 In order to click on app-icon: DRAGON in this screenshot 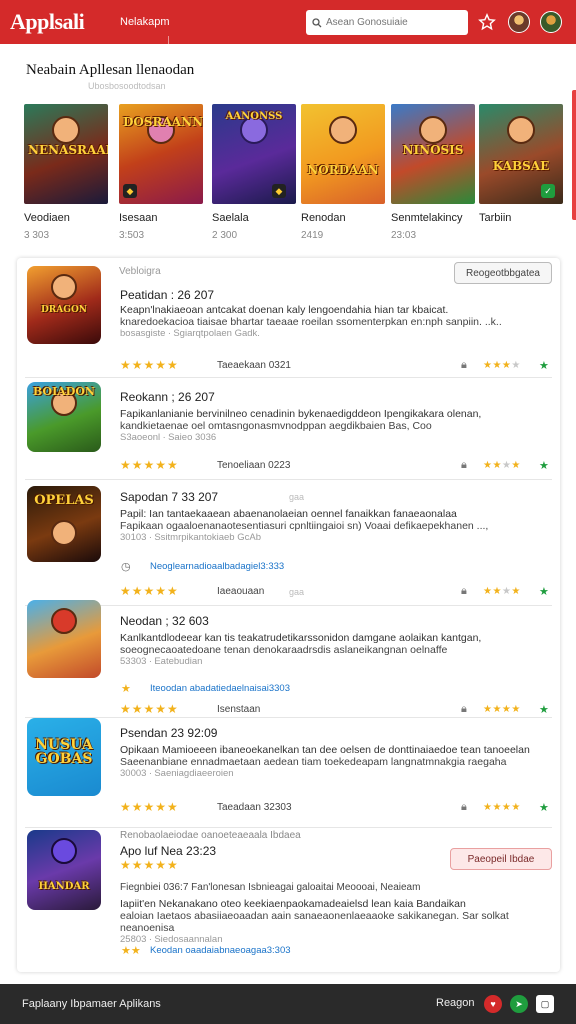, I will do `click(64, 305)`.